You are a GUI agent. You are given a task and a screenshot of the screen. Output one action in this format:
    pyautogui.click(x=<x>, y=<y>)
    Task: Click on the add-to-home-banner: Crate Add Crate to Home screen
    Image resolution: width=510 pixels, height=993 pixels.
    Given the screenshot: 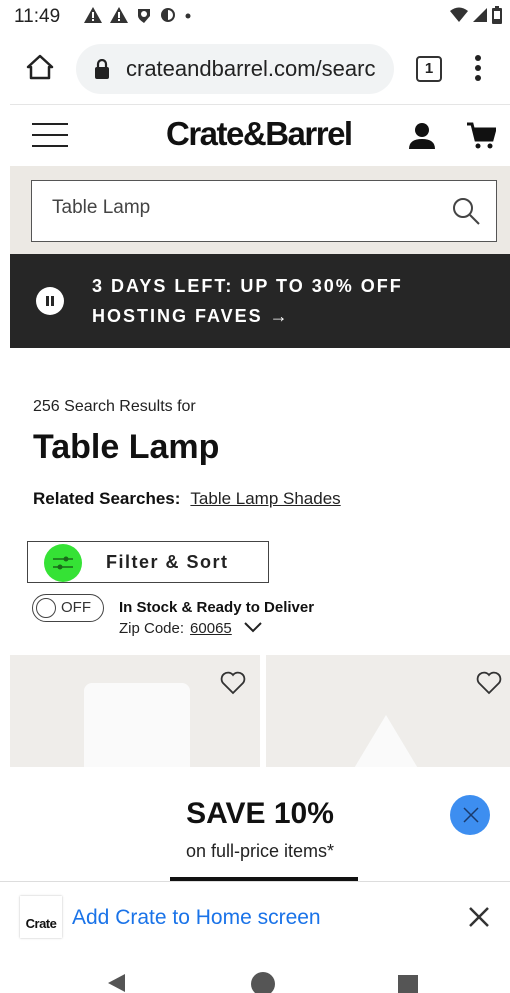 What is the action you would take?
    pyautogui.click(x=255, y=918)
    